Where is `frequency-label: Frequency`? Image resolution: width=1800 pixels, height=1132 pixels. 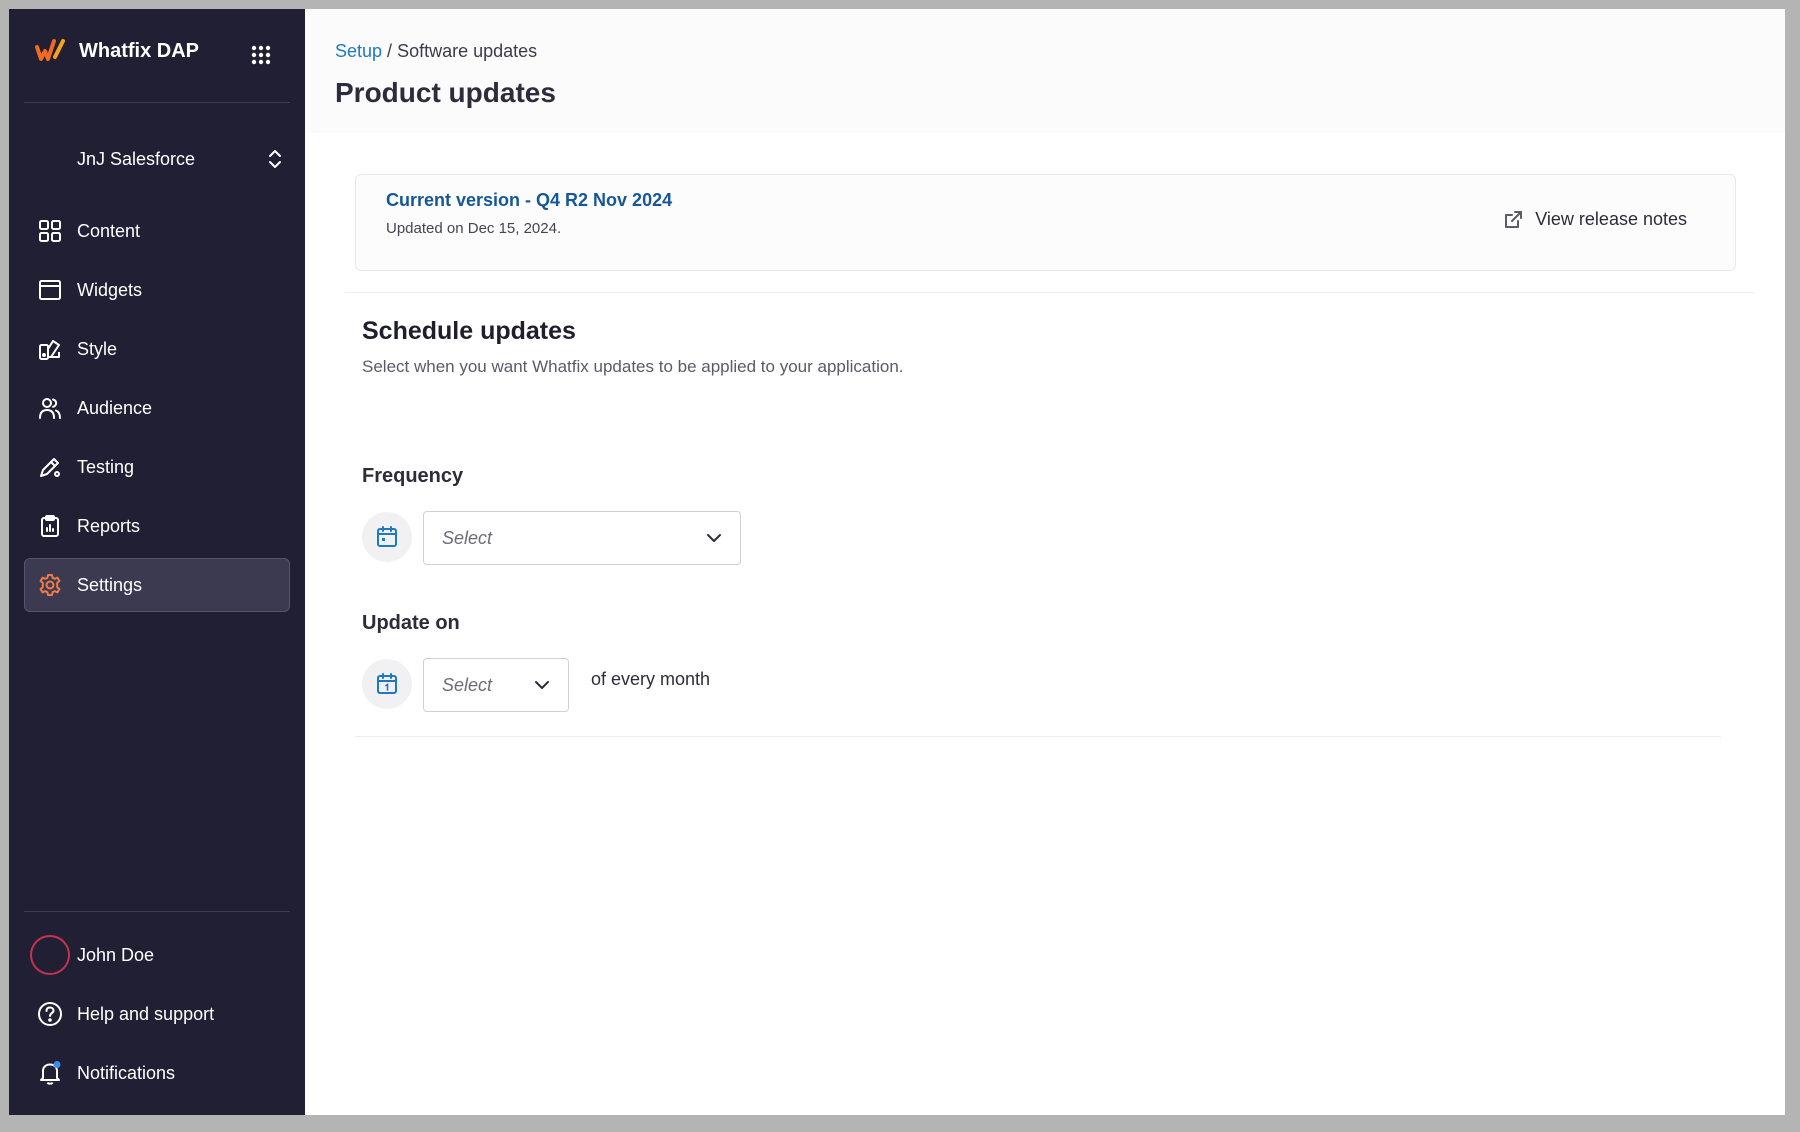 frequency-label: Frequency is located at coordinates (413, 476).